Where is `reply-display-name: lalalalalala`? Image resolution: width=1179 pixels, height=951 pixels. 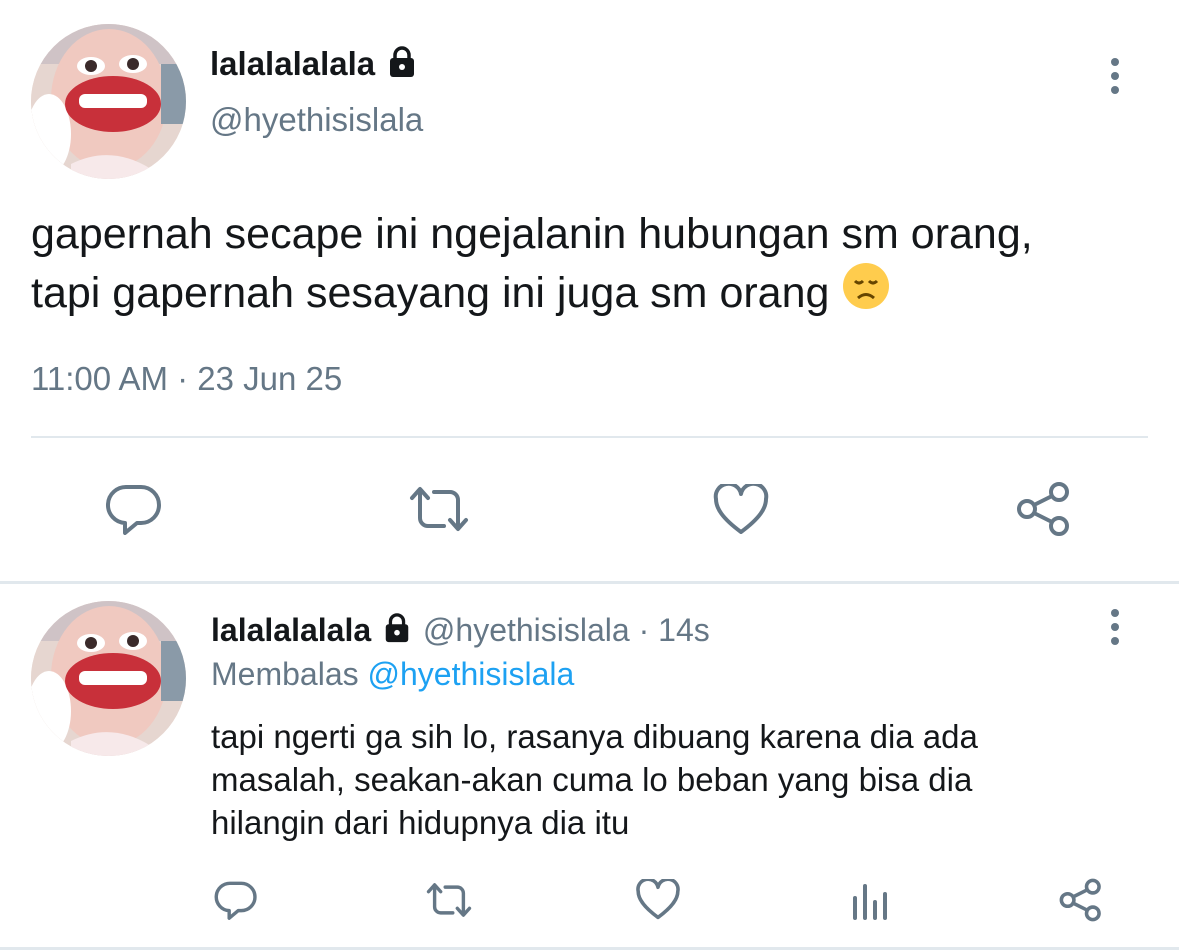
reply-display-name: lalalalalala is located at coordinates (291, 630).